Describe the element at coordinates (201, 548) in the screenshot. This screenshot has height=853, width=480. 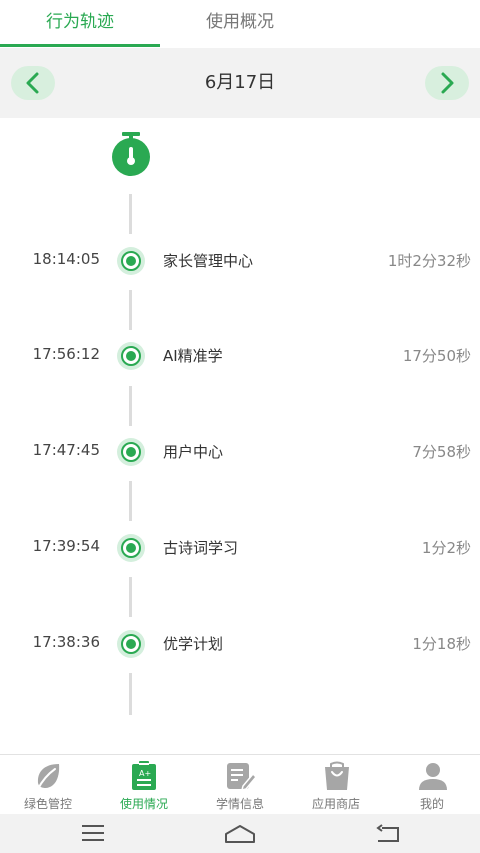
I see `entry-app-name: 古诗词学习` at that location.